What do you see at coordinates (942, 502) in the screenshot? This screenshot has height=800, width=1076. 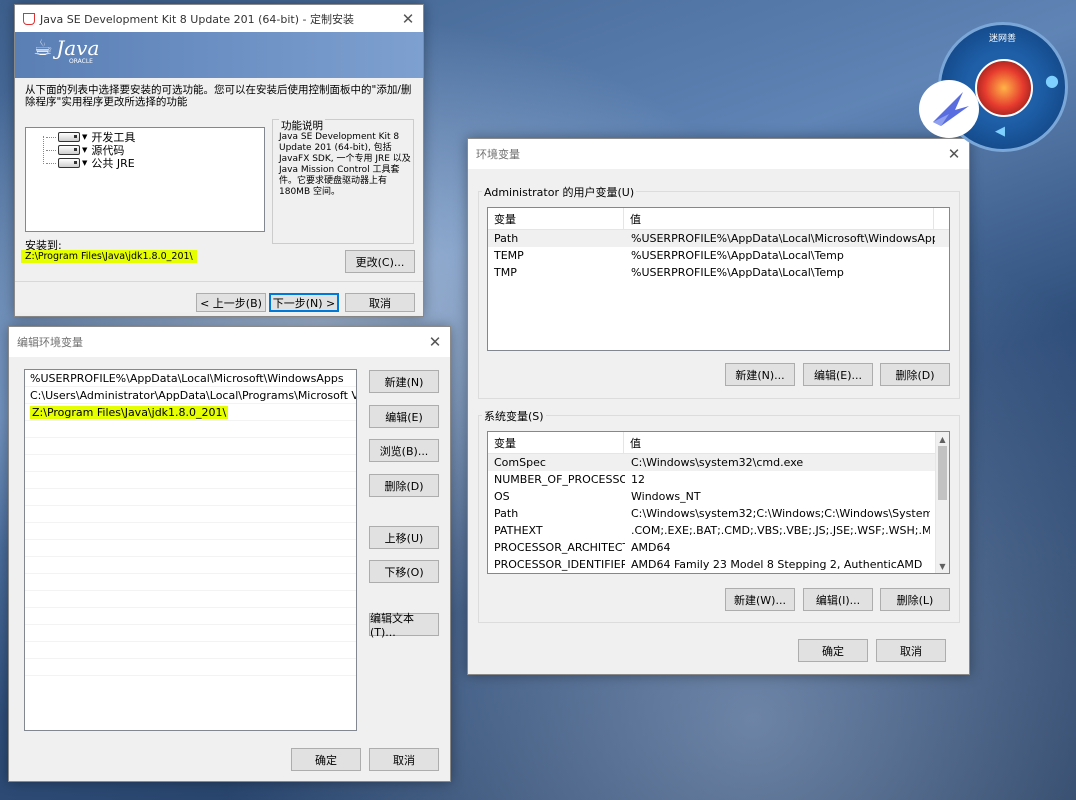 I see `vertical-scrollbar: ▲ ▼` at bounding box center [942, 502].